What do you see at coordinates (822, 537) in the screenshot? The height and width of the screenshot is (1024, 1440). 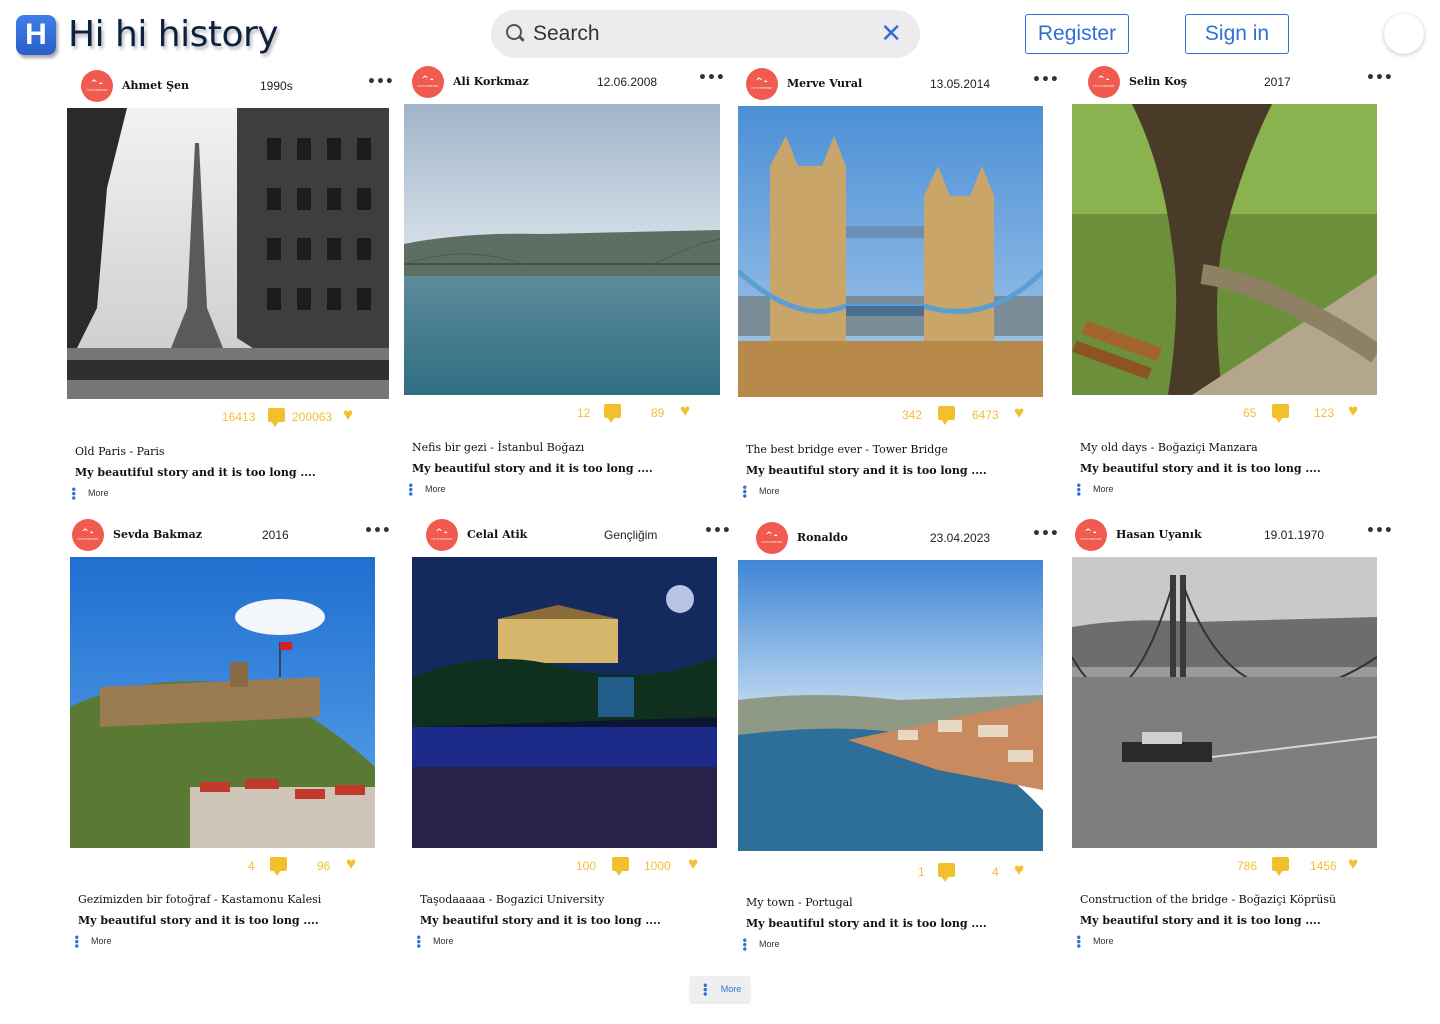 I see `author-name: Ronaldo` at bounding box center [822, 537].